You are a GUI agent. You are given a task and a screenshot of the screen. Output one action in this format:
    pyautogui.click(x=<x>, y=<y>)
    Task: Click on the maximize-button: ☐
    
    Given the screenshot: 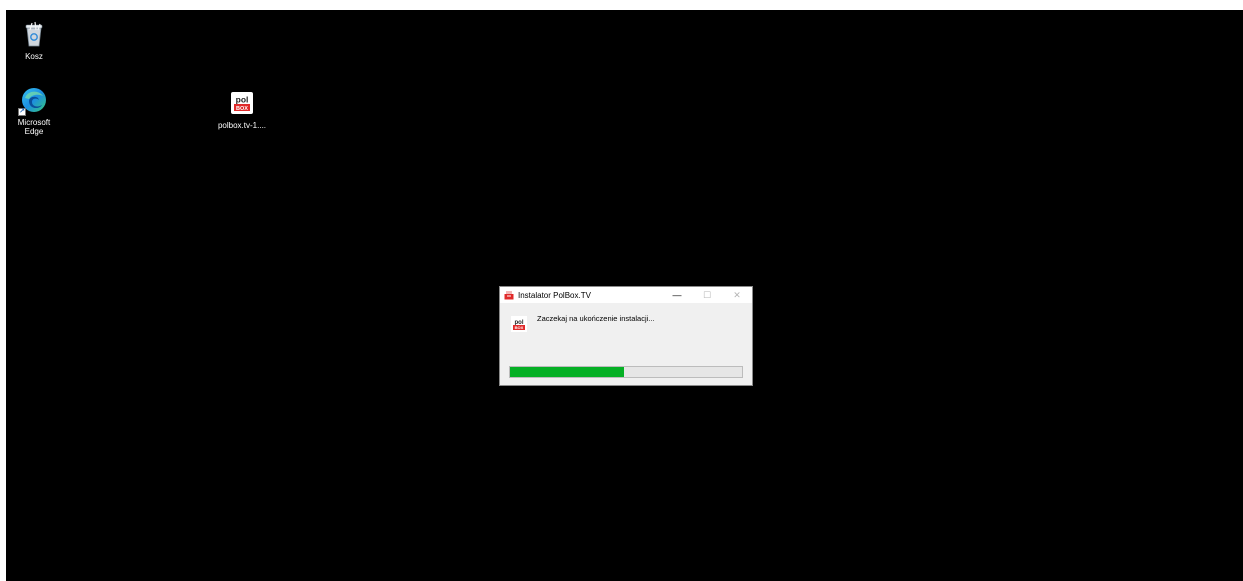 What is the action you would take?
    pyautogui.click(x=707, y=295)
    